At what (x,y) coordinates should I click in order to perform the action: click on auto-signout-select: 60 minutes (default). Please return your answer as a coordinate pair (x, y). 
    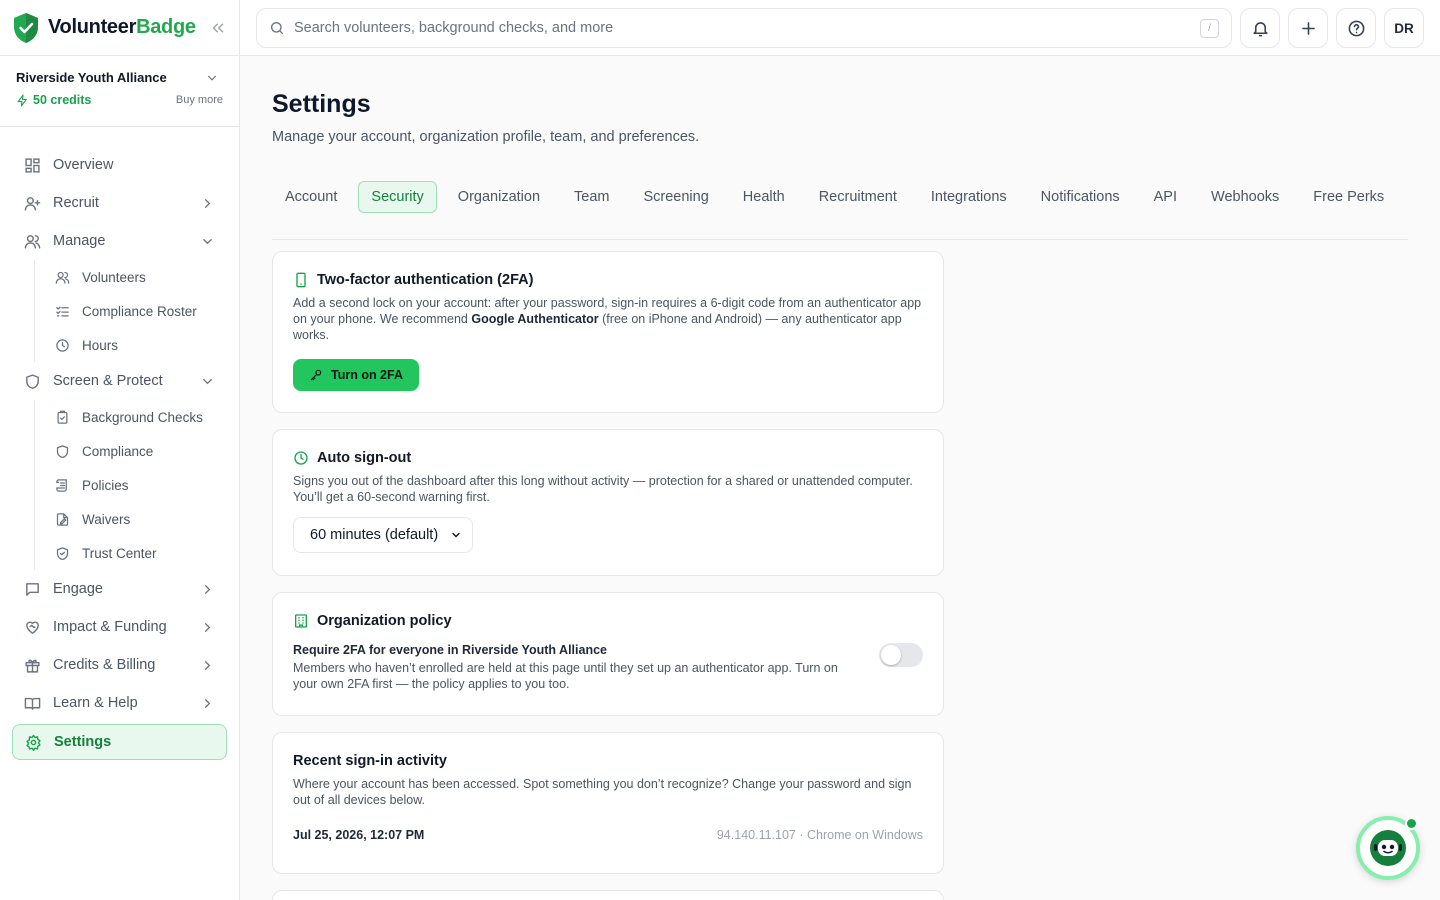
    Looking at the image, I should click on (383, 535).